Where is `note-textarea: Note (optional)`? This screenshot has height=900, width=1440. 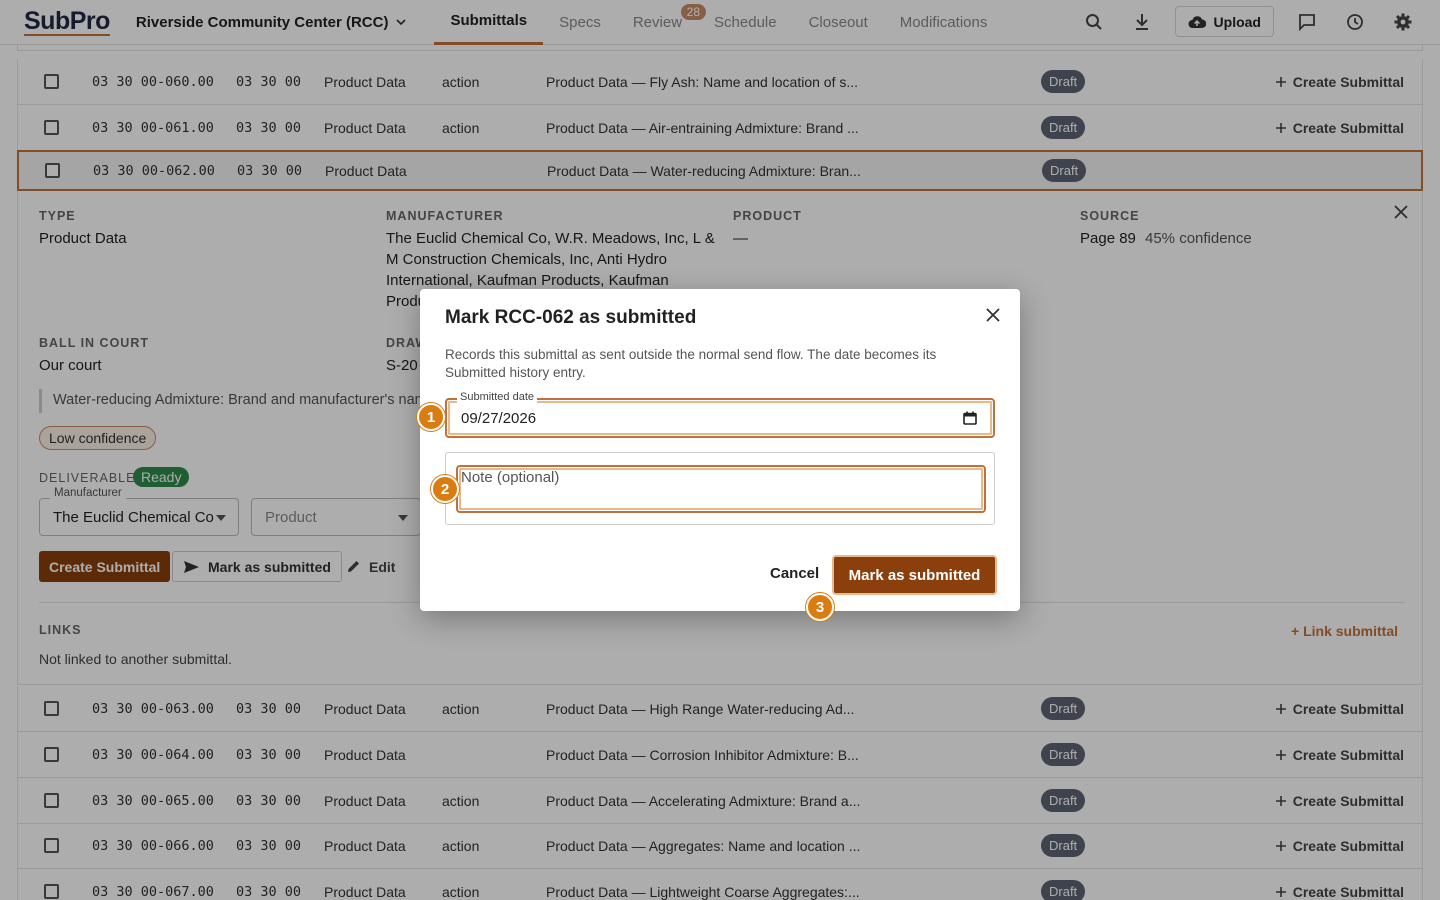 note-textarea: Note (optional) is located at coordinates (721, 489).